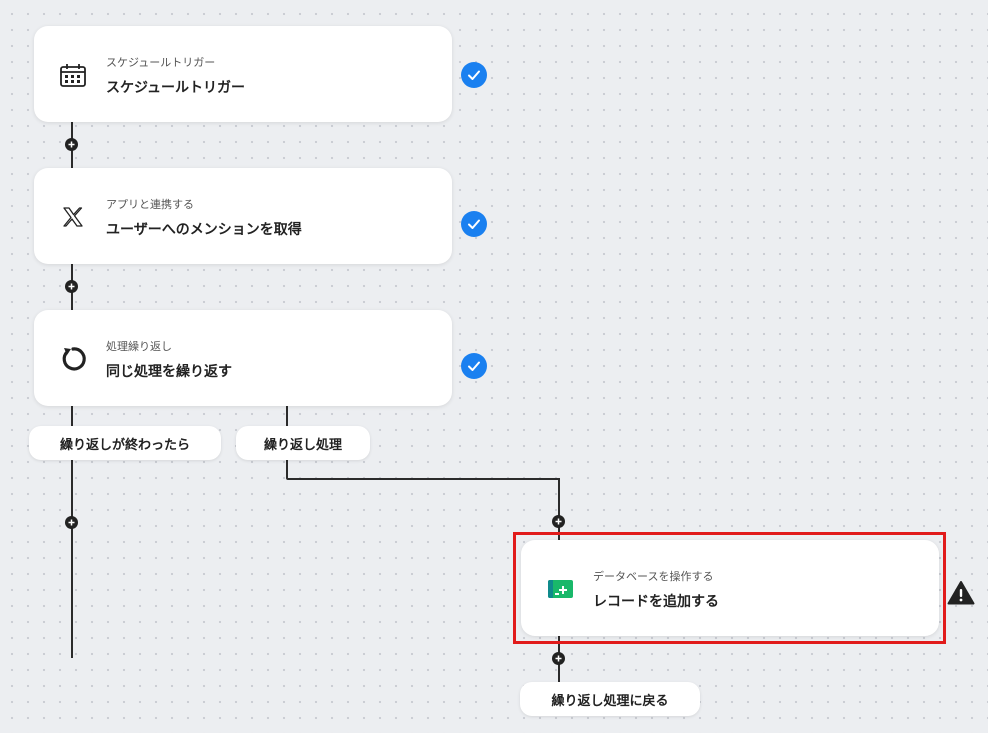  Describe the element at coordinates (303, 443) in the screenshot. I see `branch-label-loop-body: 繰り返し処理` at that location.